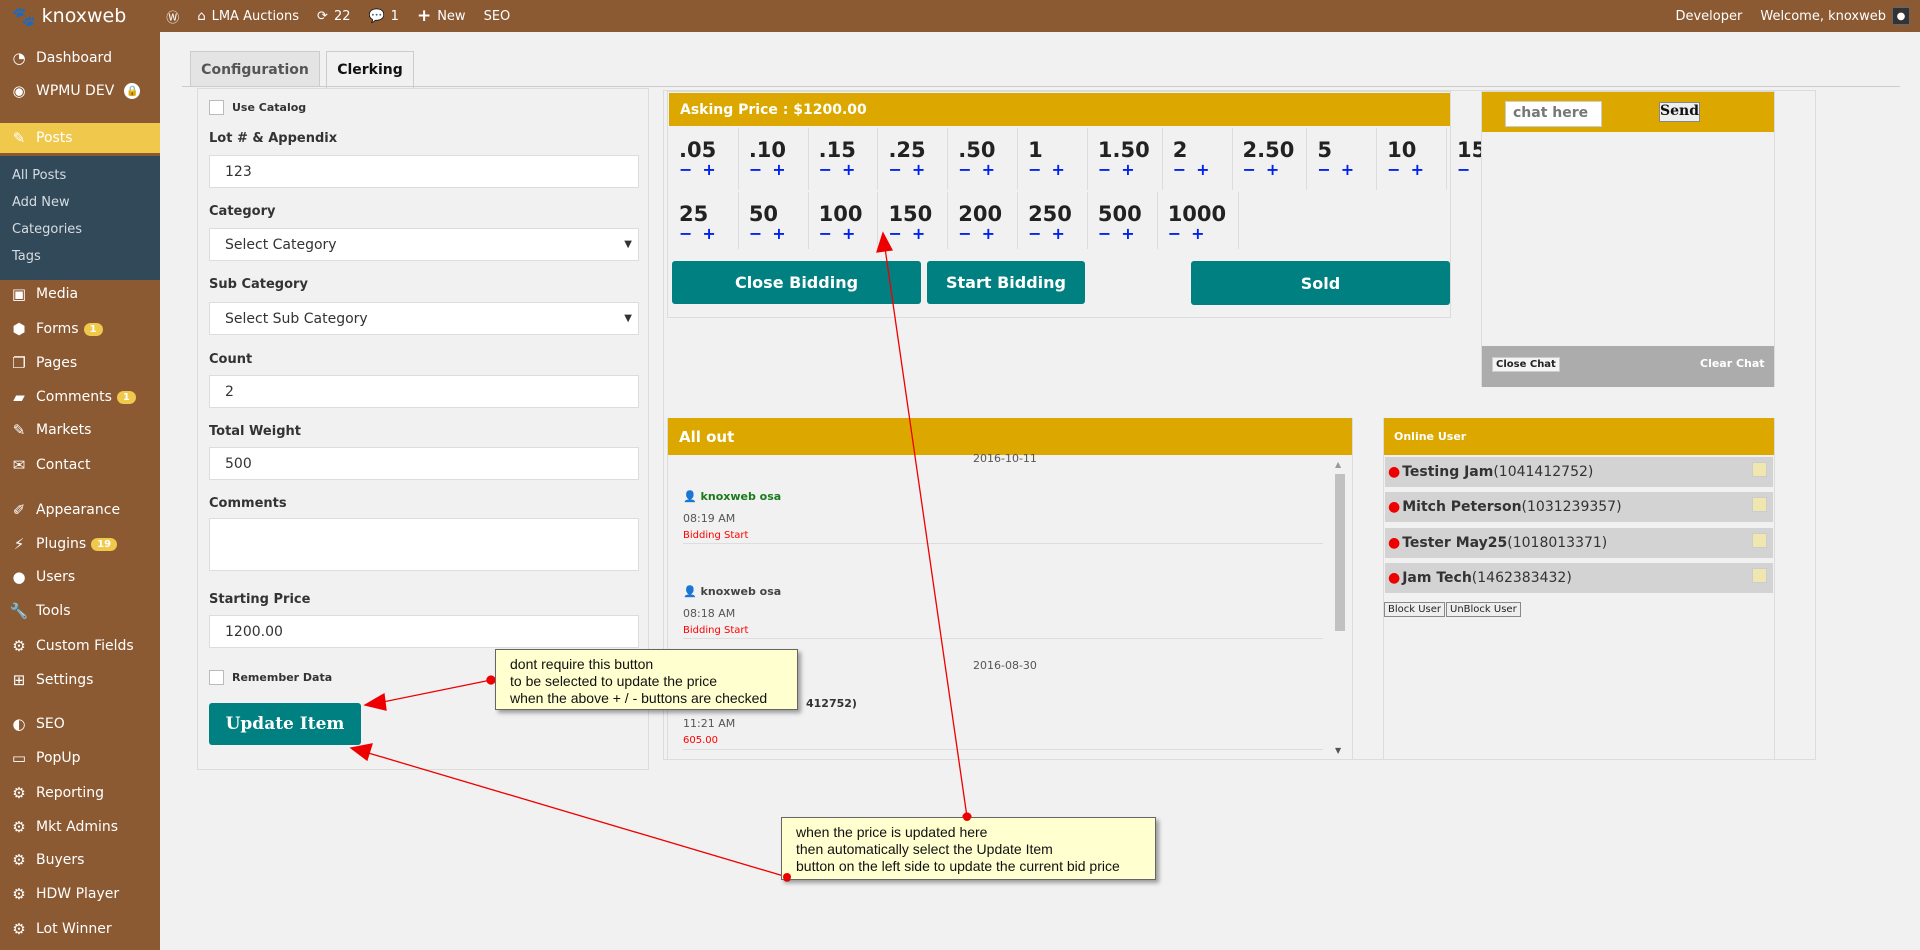 Image resolution: width=1920 pixels, height=950 pixels. What do you see at coordinates (80, 329) in the screenshot?
I see `sidebar-item-forms: ⬢ Forms 1` at bounding box center [80, 329].